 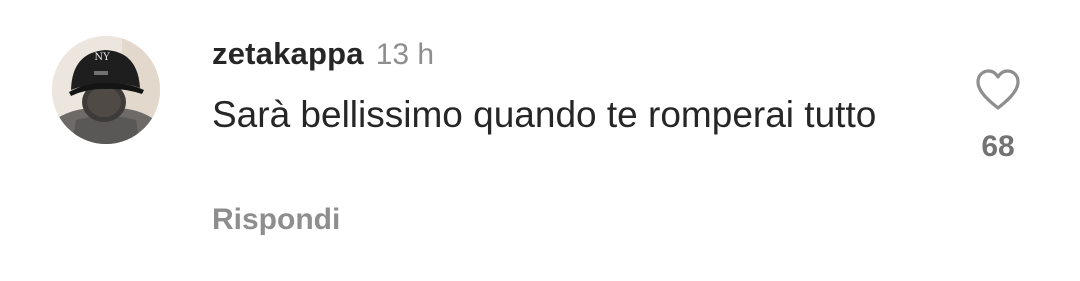 What do you see at coordinates (102, 57) in the screenshot?
I see `cap-logo: NY` at bounding box center [102, 57].